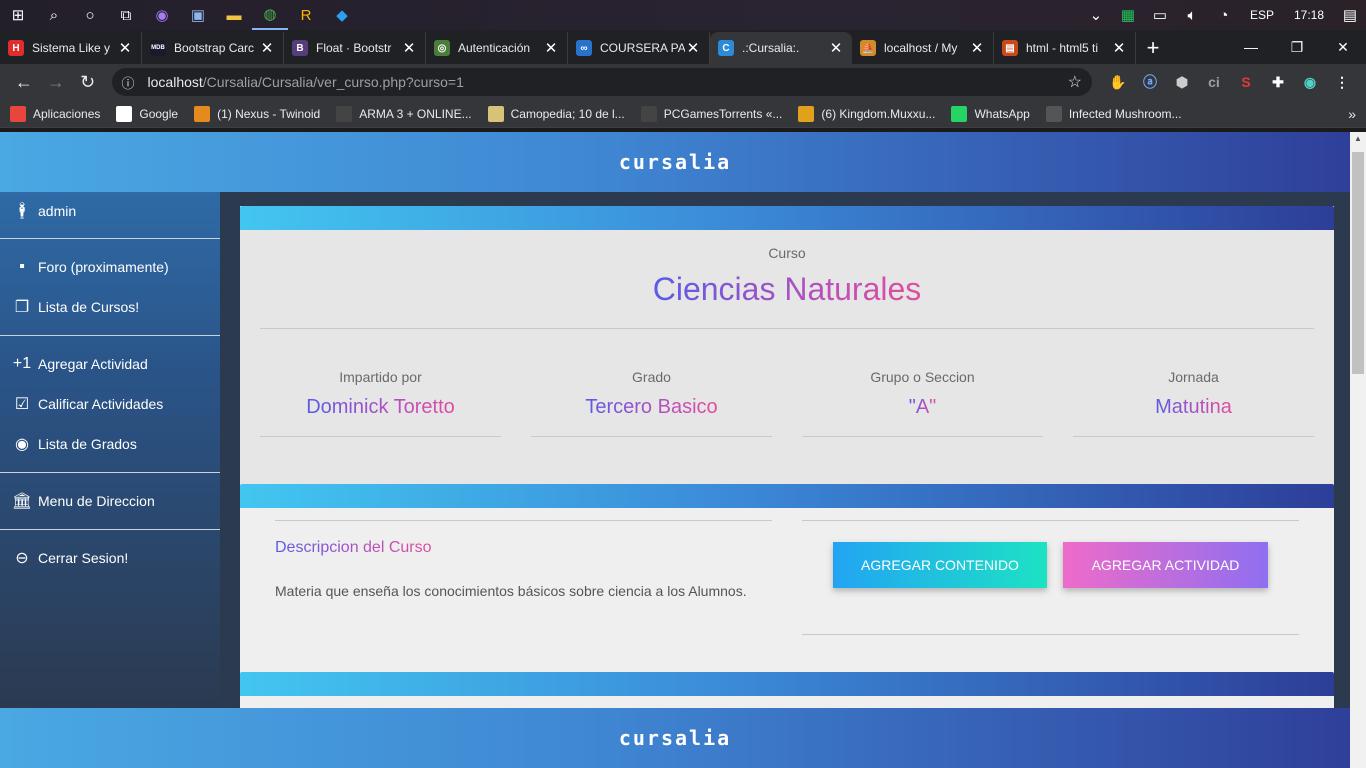 The image size is (1366, 768). Describe the element at coordinates (1224, 15) in the screenshot. I see `wifi-icon: ◔` at that location.